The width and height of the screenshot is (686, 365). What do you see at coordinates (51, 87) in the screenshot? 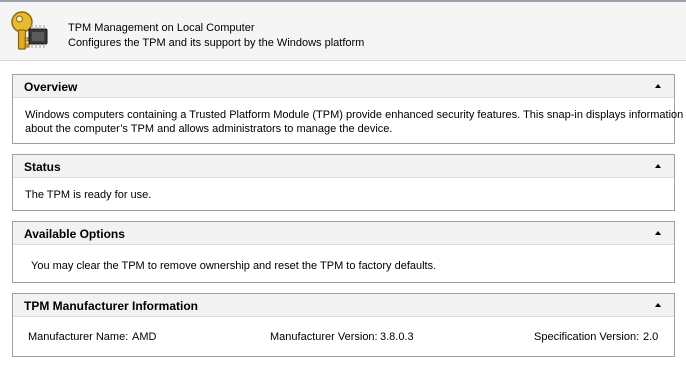
I see `overview-section-title: Overview` at bounding box center [51, 87].